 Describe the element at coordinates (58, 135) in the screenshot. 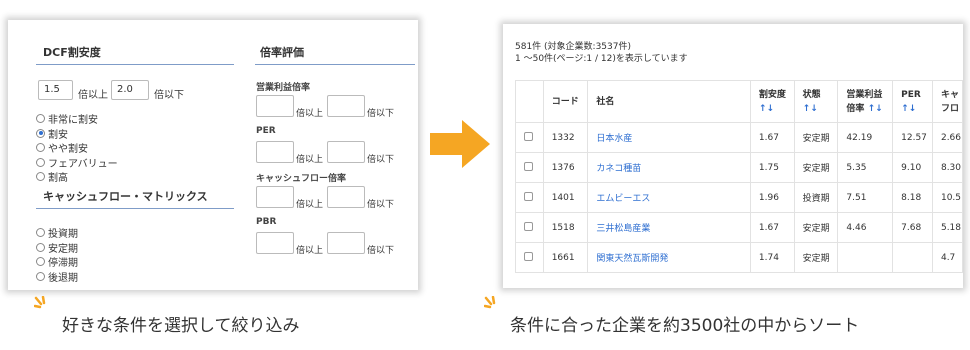

I see `dcf-option-label: 割安` at that location.